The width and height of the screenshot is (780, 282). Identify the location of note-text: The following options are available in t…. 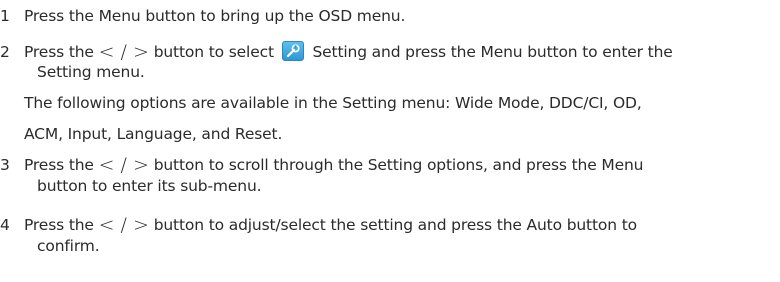
(333, 103).